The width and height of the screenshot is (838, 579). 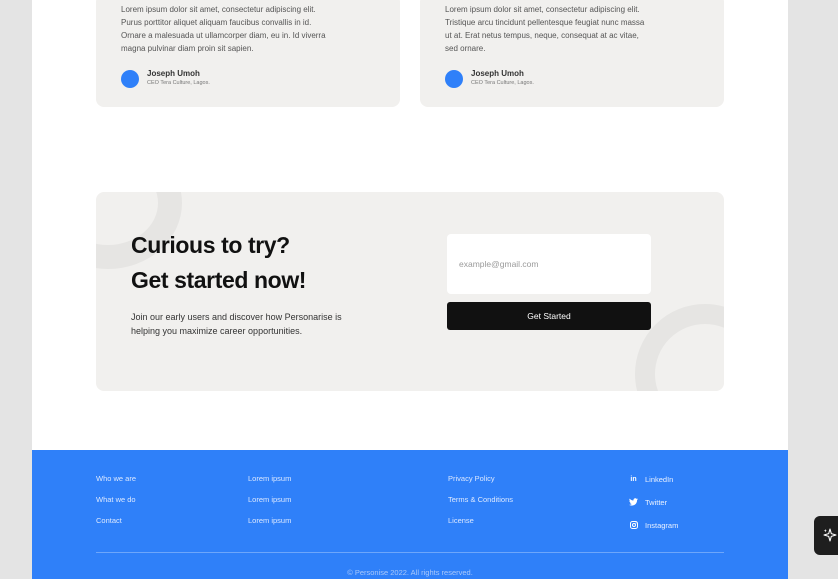 I want to click on cta-heading-line1: Curious to try?, so click(x=210, y=245).